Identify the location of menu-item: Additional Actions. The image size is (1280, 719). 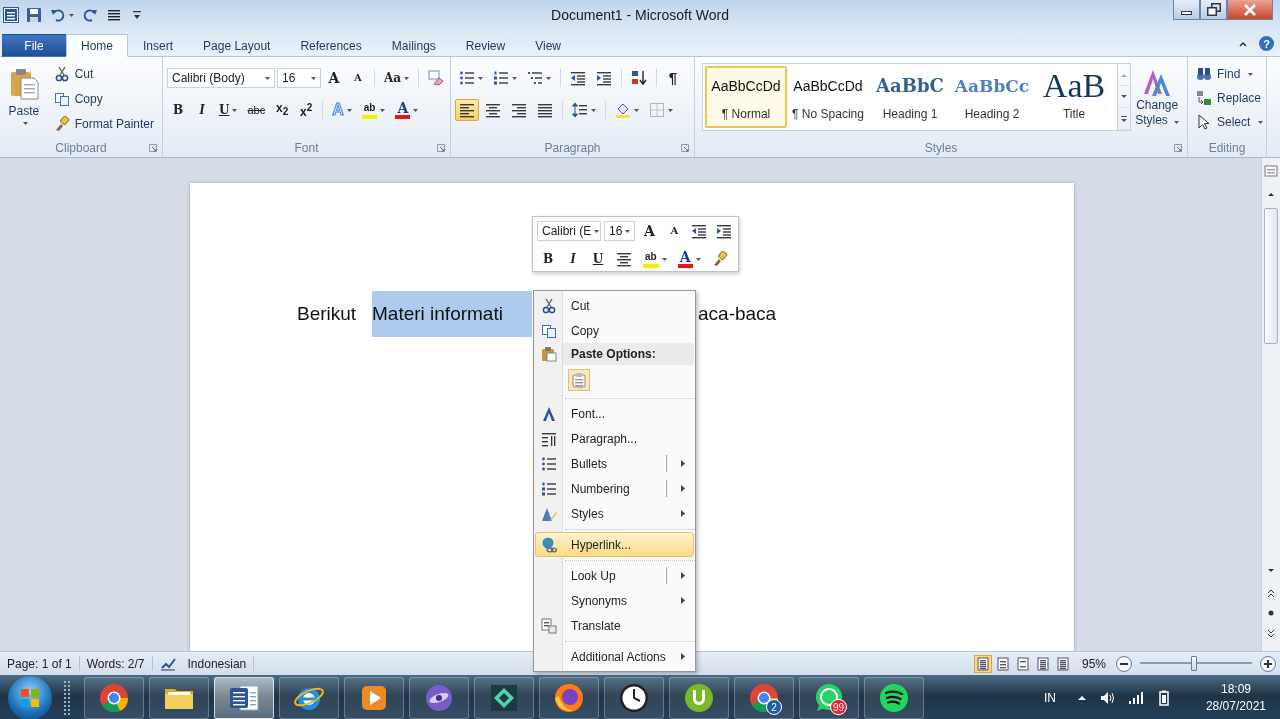
(614, 656).